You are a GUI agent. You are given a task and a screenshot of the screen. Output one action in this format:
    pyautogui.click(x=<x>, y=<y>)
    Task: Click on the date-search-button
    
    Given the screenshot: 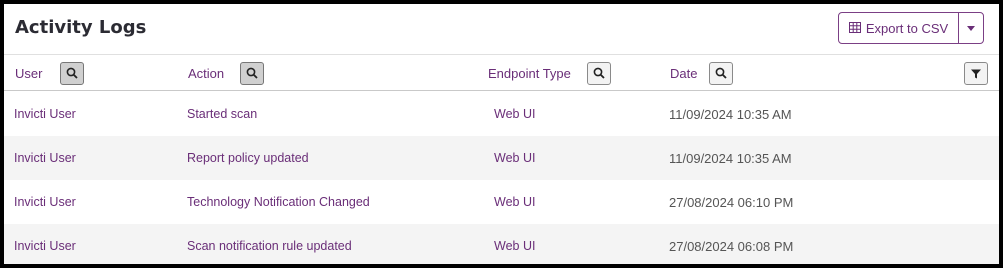 What is the action you would take?
    pyautogui.click(x=721, y=73)
    